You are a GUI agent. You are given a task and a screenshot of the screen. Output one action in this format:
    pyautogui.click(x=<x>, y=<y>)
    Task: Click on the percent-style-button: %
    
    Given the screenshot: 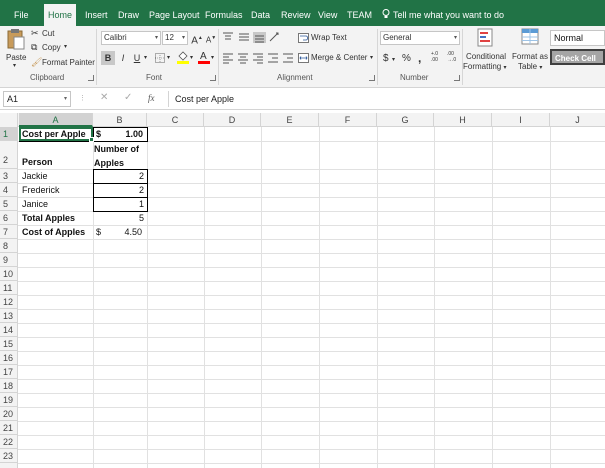 What is the action you would take?
    pyautogui.click(x=406, y=58)
    